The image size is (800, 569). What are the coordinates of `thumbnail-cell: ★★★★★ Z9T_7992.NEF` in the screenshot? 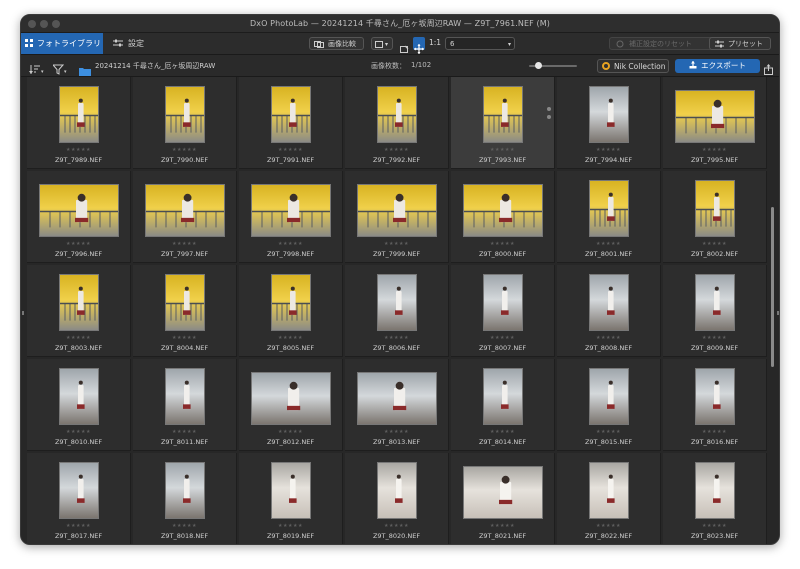 It's located at (397, 123).